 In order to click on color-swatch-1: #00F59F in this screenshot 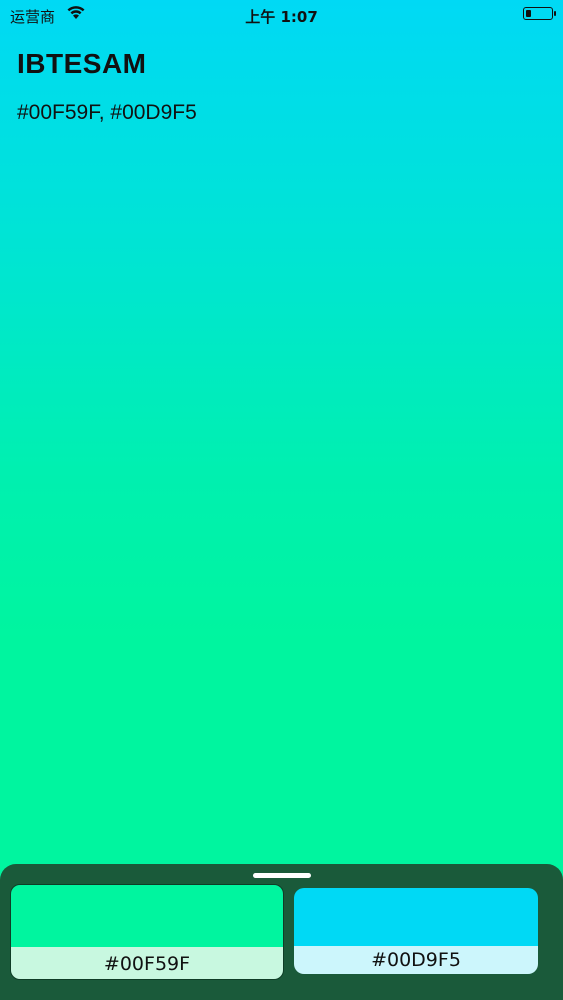, I will do `click(147, 932)`.